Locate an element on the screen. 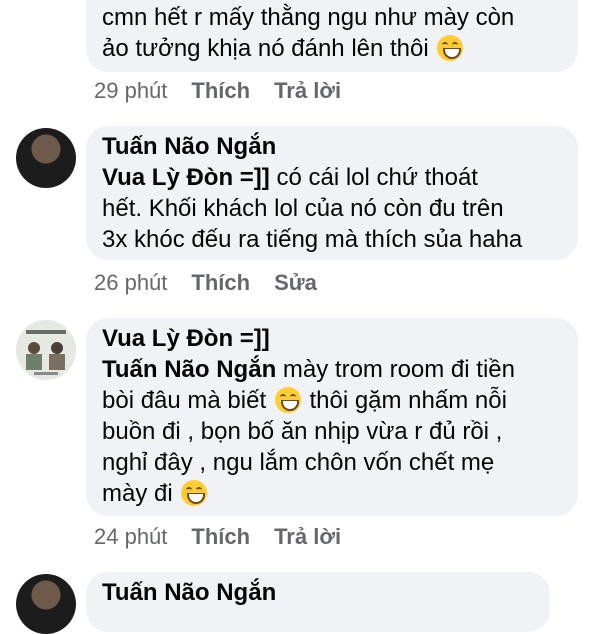  comment-line: hết. Khối khách lol của nó còn đu trên is located at coordinates (303, 208).